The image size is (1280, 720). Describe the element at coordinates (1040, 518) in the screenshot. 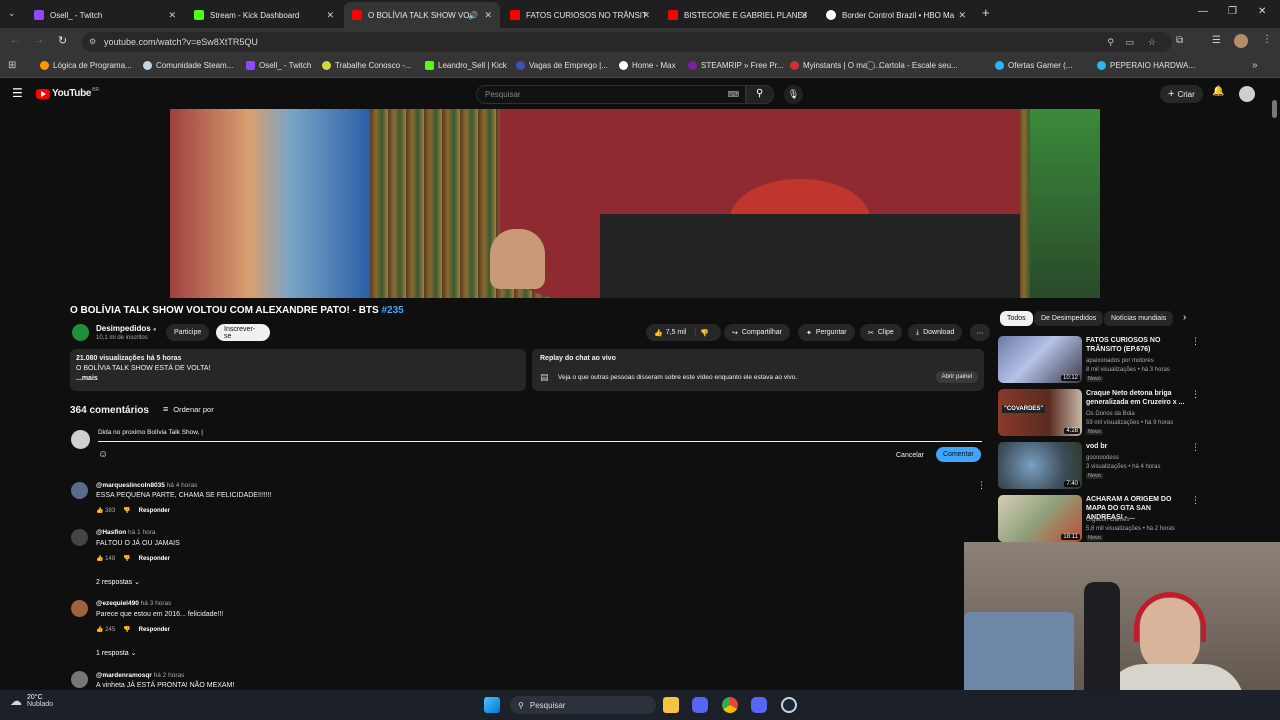

I see `video-thumbnail: 18:11` at that location.